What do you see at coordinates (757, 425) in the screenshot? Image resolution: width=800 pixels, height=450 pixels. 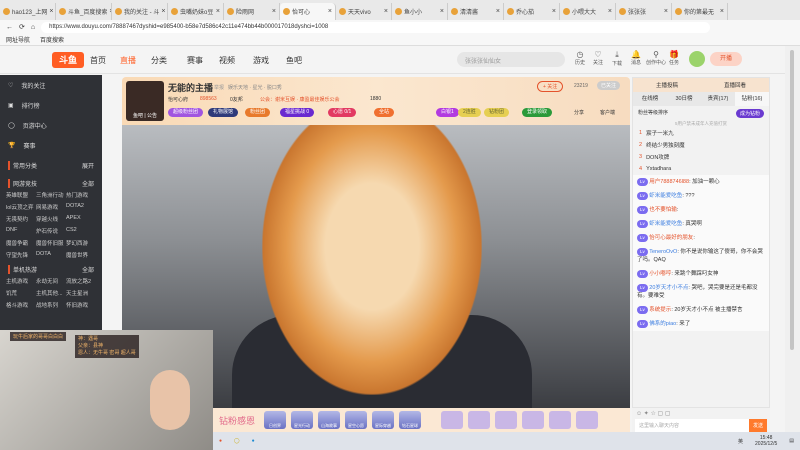 I see `send-button: 发送` at bounding box center [757, 425].